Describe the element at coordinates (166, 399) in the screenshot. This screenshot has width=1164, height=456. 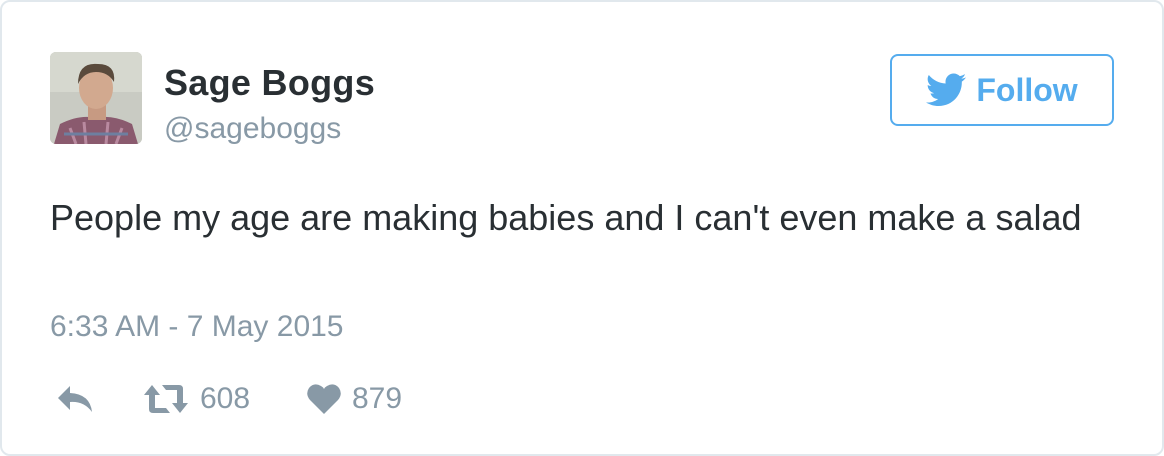
I see `retweet-icon` at that location.